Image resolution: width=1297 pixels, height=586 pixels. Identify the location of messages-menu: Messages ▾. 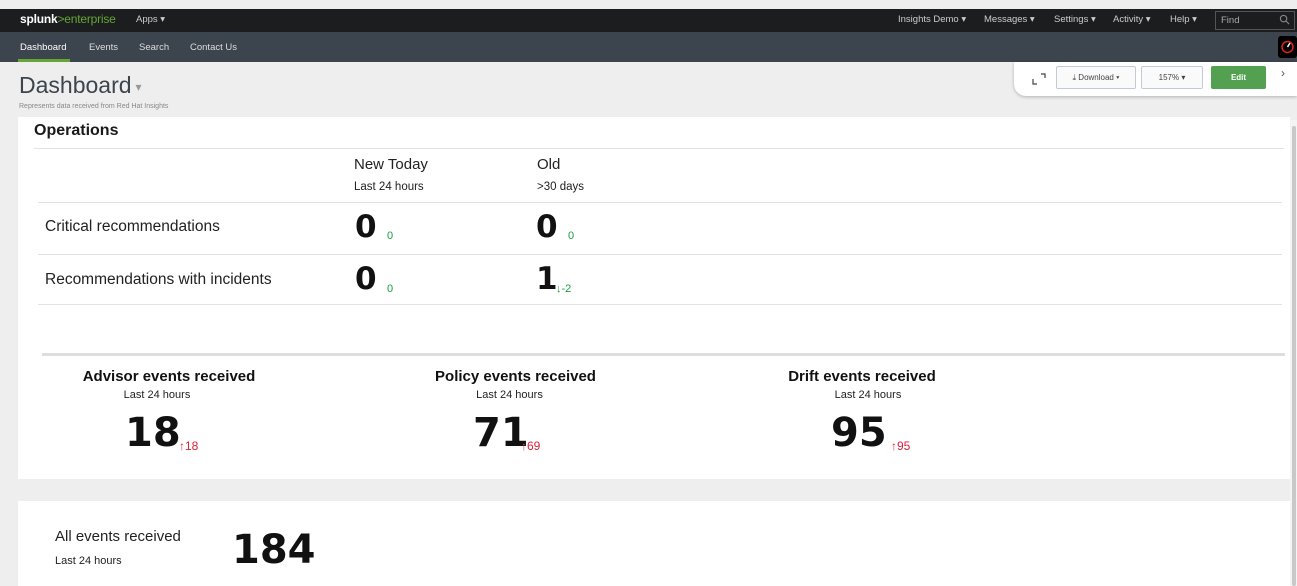
(1009, 19).